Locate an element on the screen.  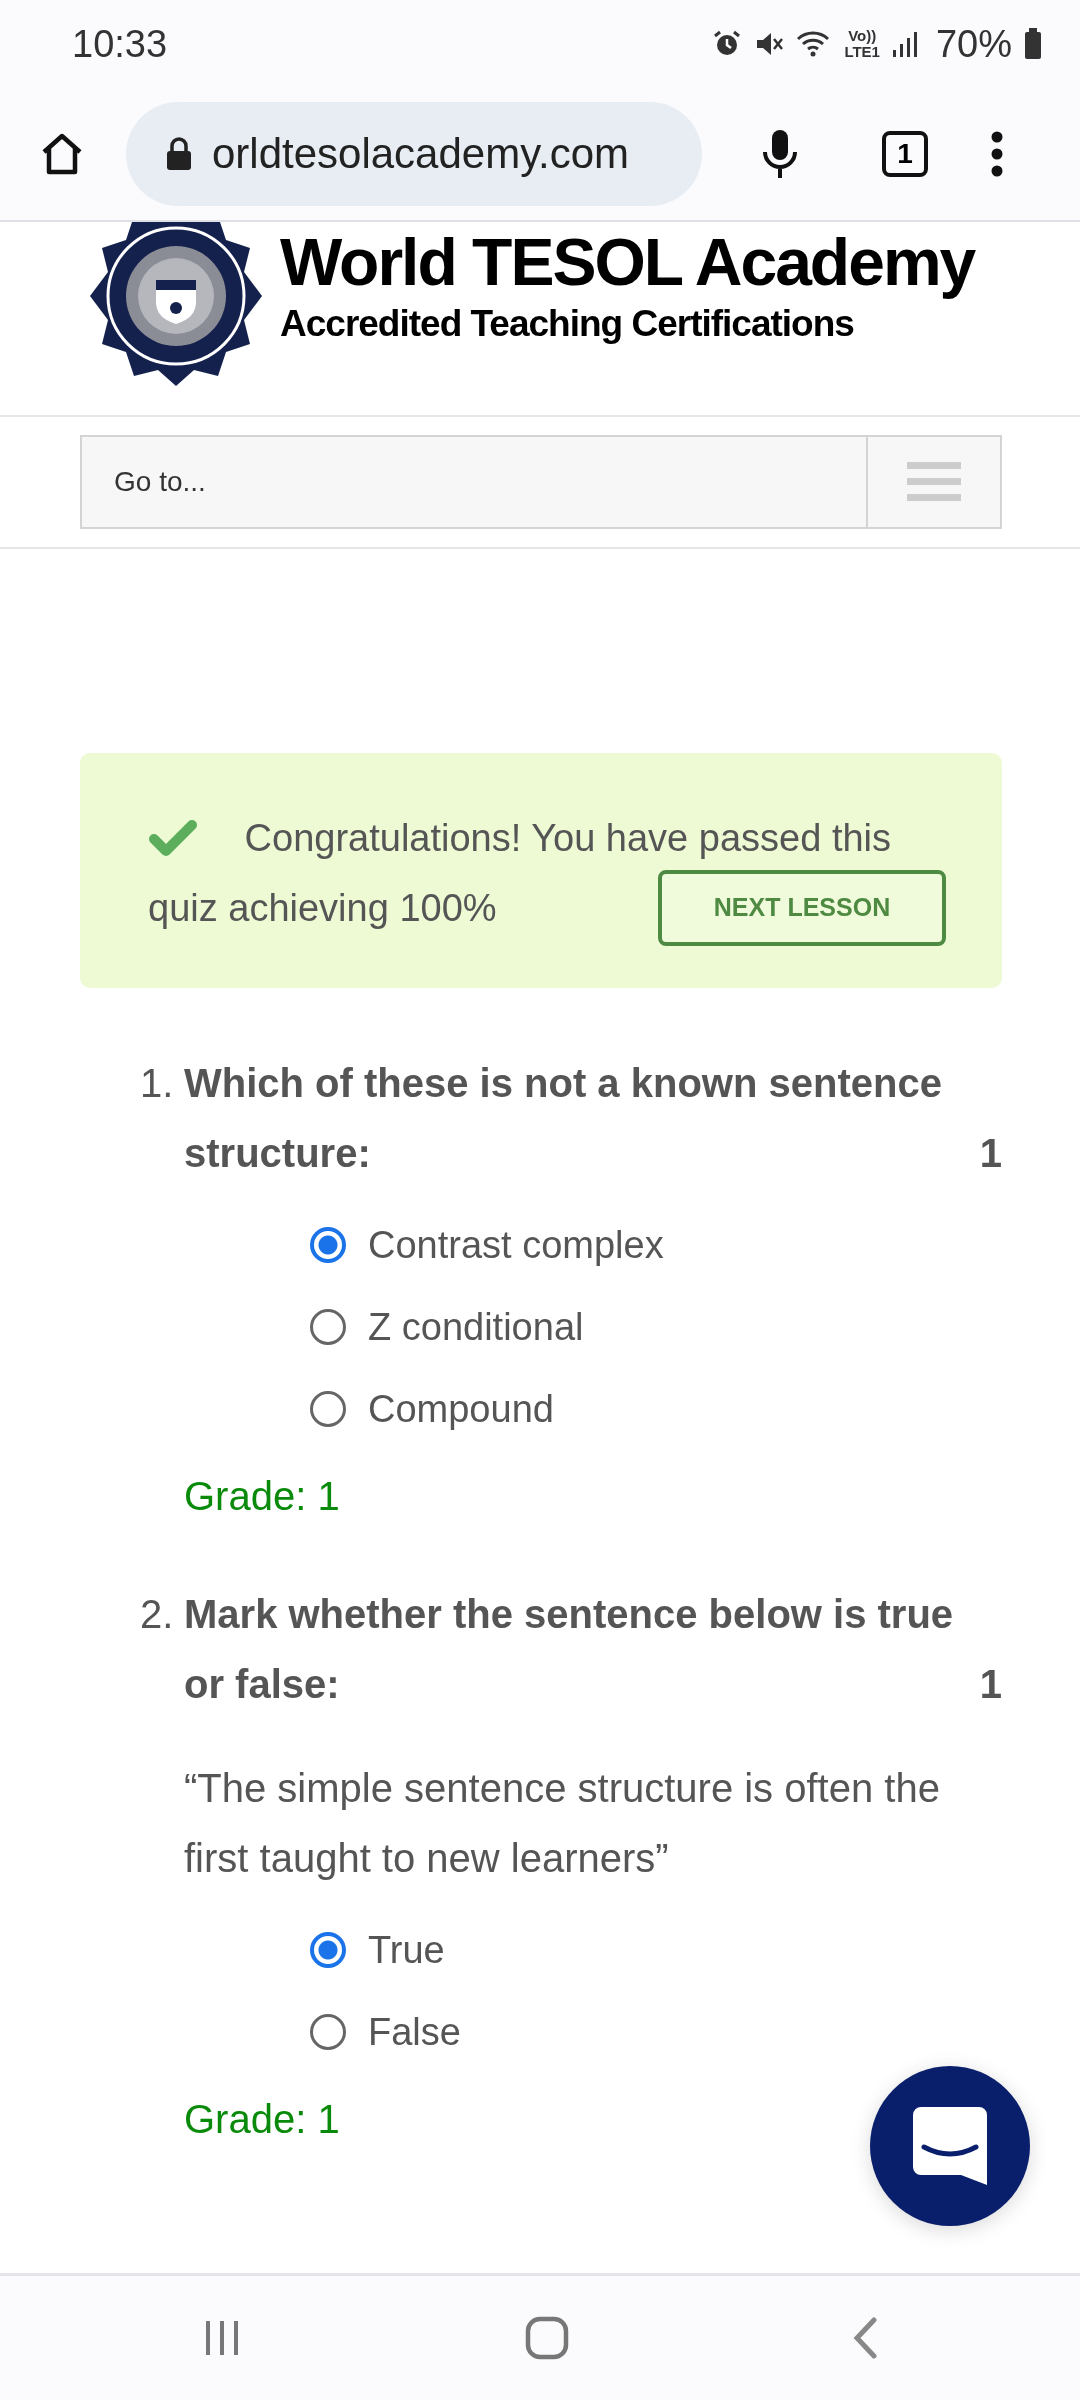
success-message: Congratulations! You have passed this is located at coordinates (568, 838).